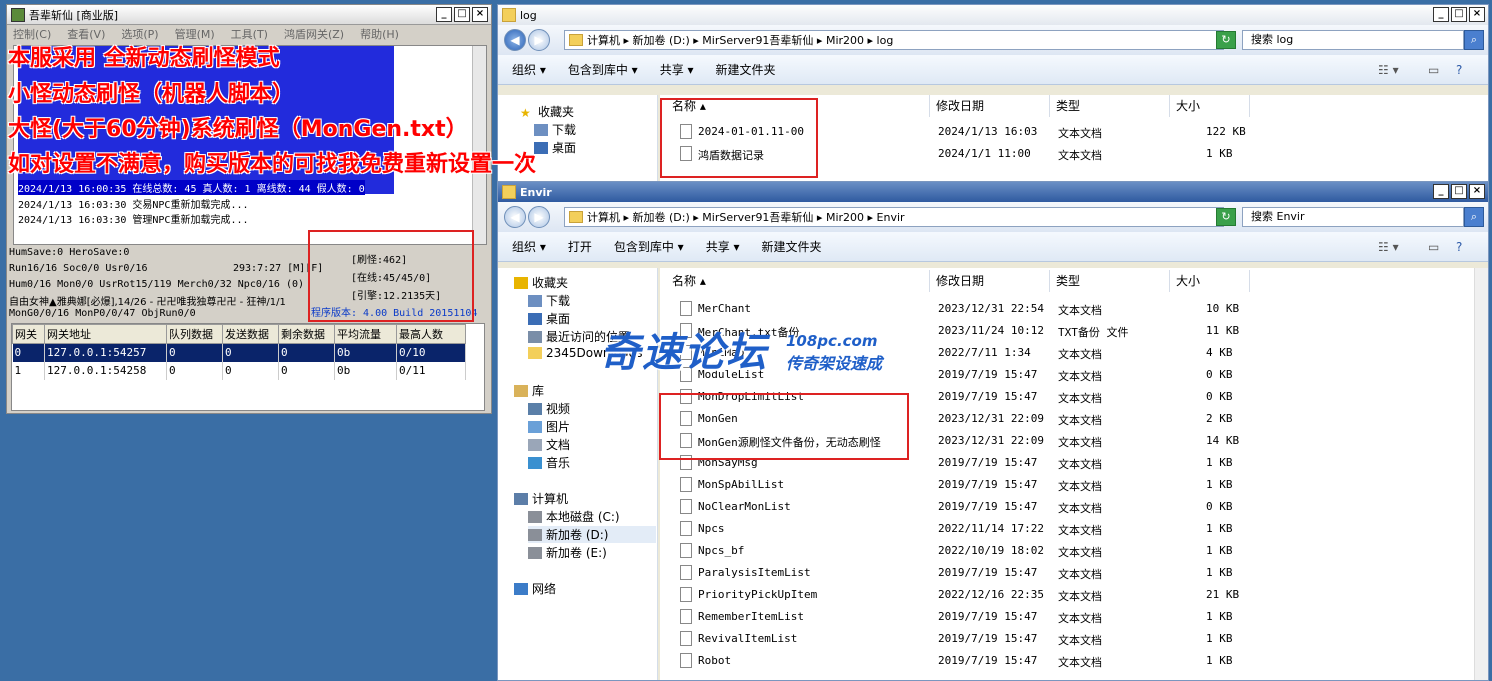  I want to click on file-size: 0 KB, so click(1219, 396).